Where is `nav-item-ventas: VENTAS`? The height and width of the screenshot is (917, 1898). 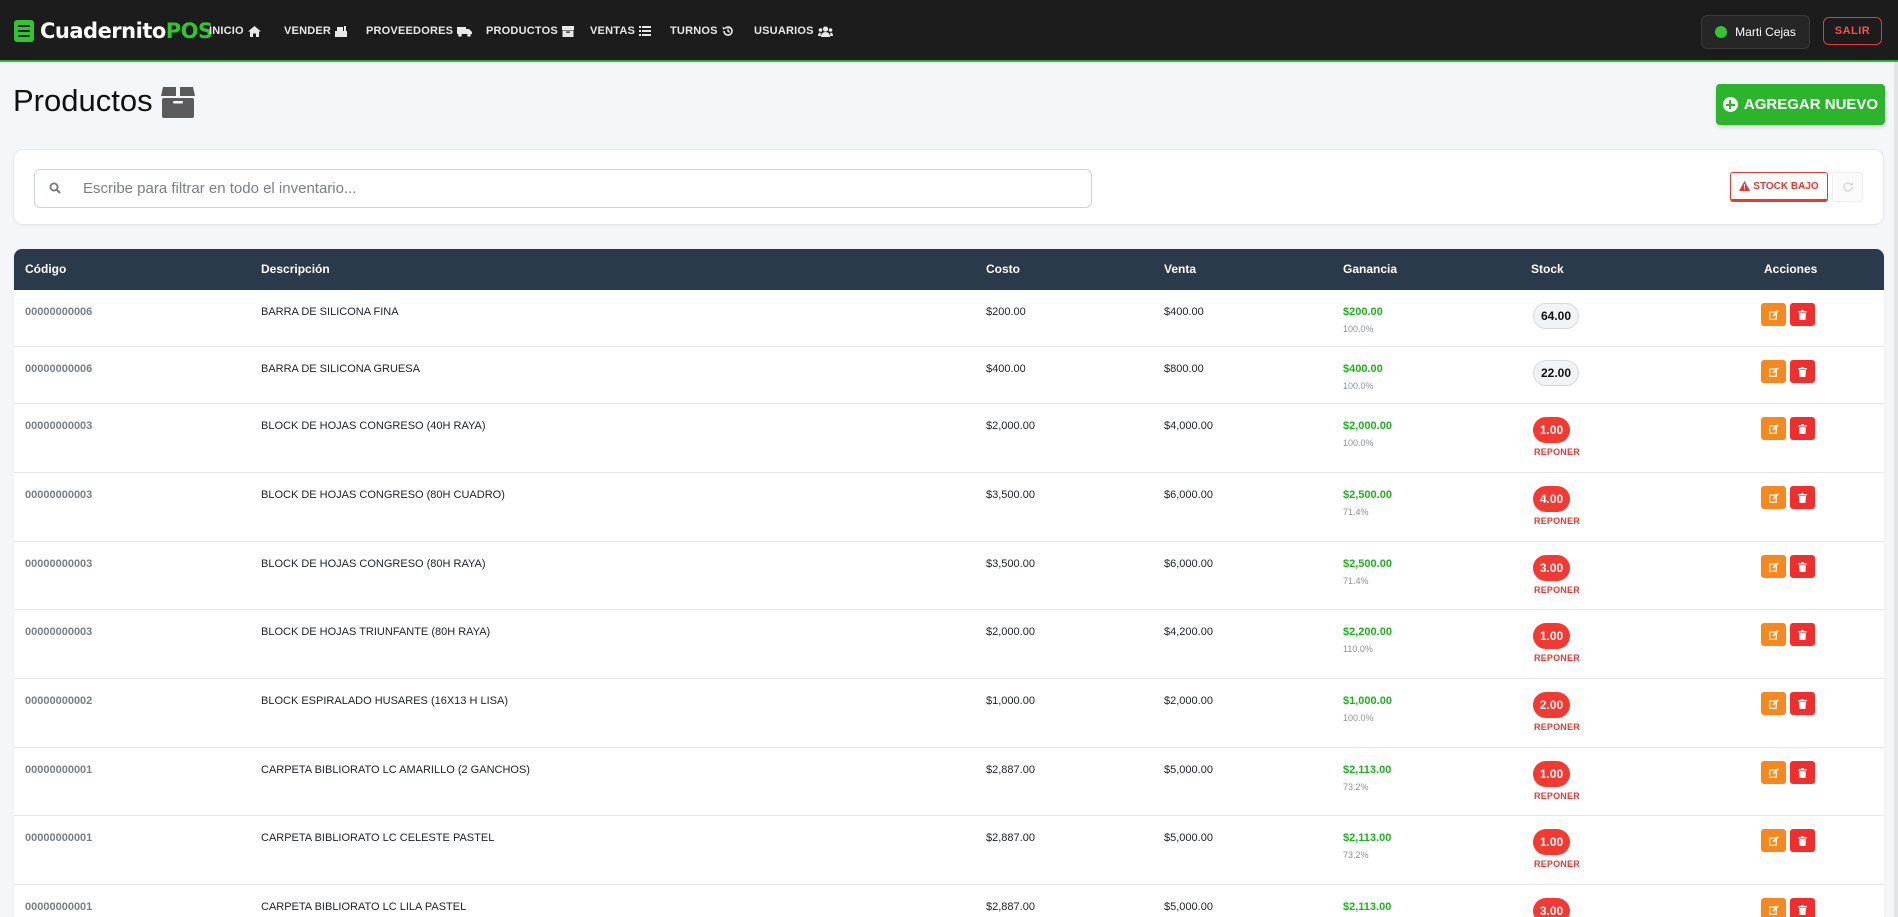
nav-item-ventas: VENTAS is located at coordinates (621, 31).